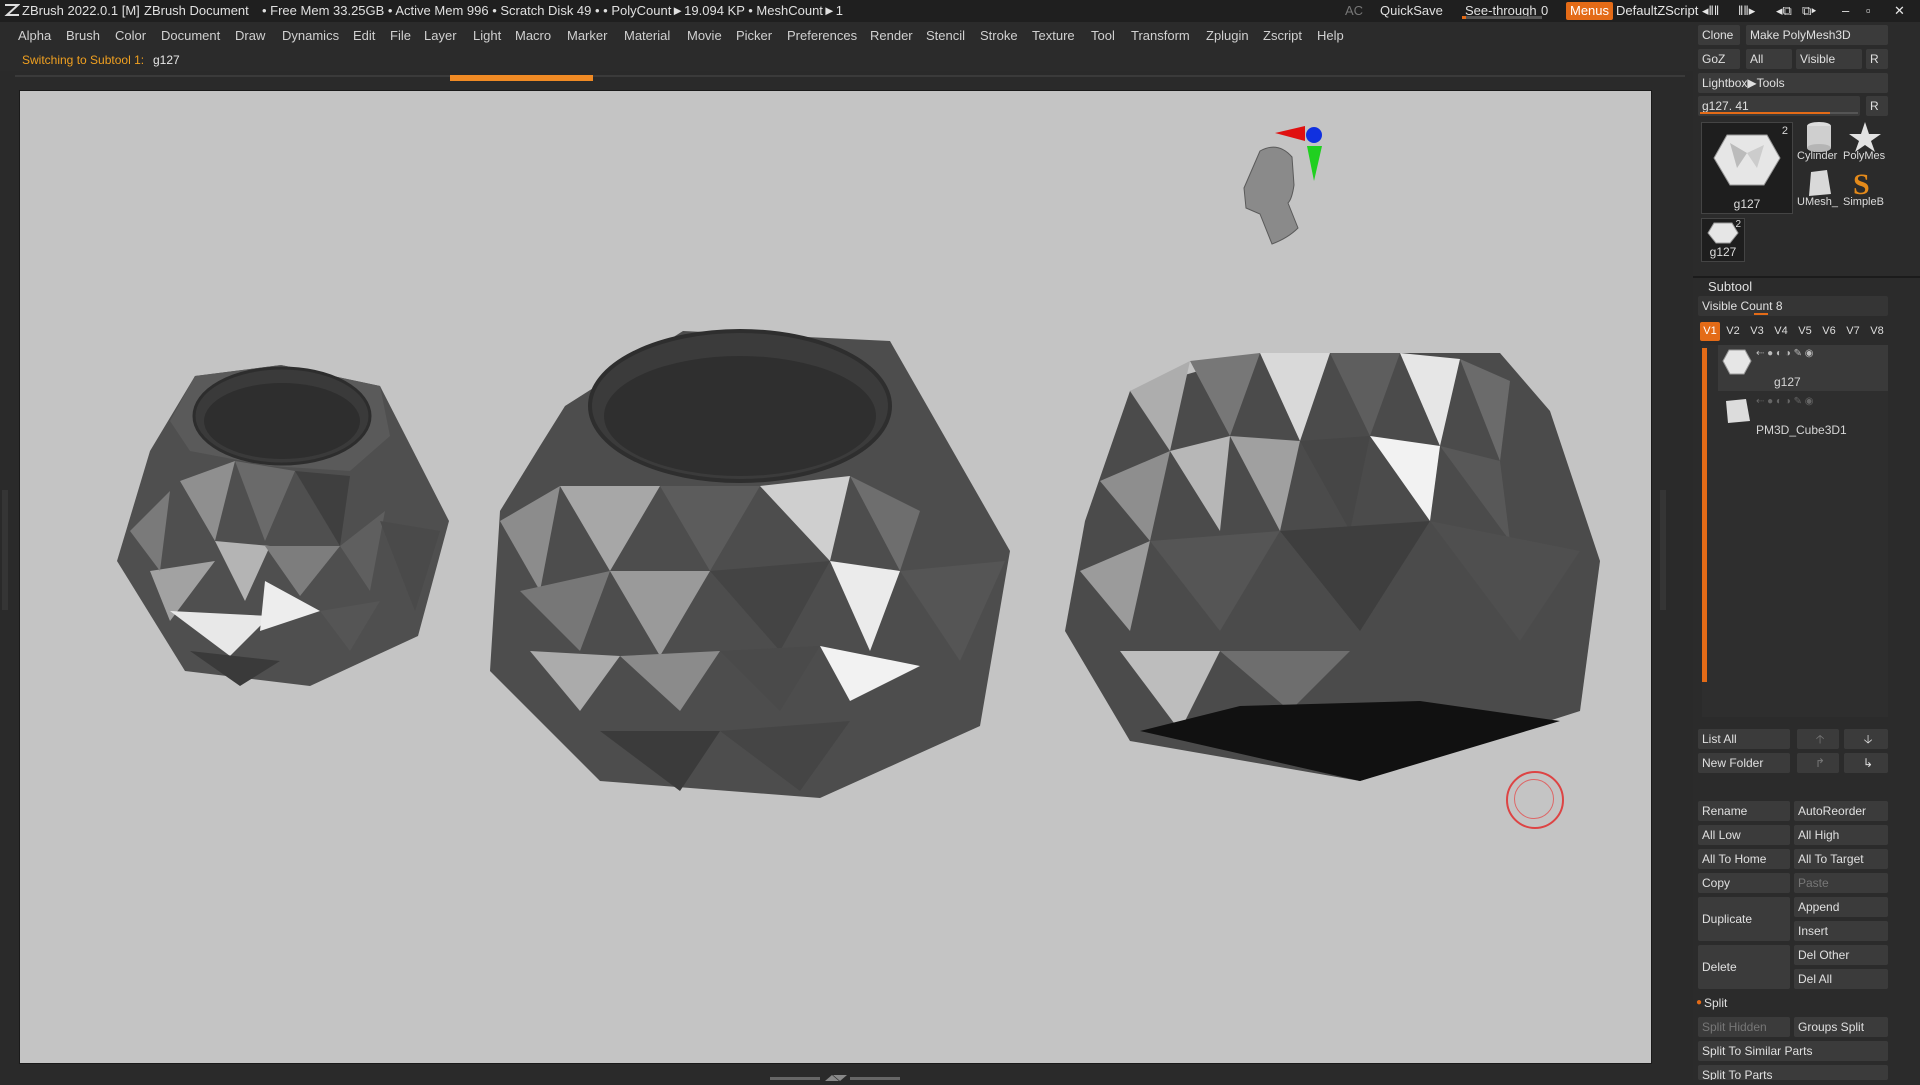 Image resolution: width=1920 pixels, height=1085 pixels. What do you see at coordinates (1868, 11) in the screenshot?
I see `restore-icon: ▫` at bounding box center [1868, 11].